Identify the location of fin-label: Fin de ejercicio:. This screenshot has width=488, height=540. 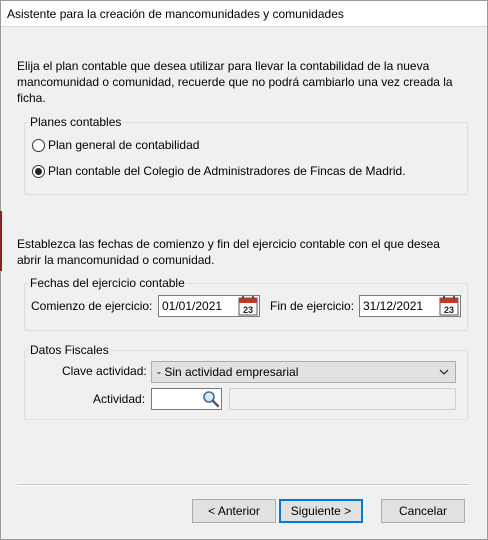
(312, 306).